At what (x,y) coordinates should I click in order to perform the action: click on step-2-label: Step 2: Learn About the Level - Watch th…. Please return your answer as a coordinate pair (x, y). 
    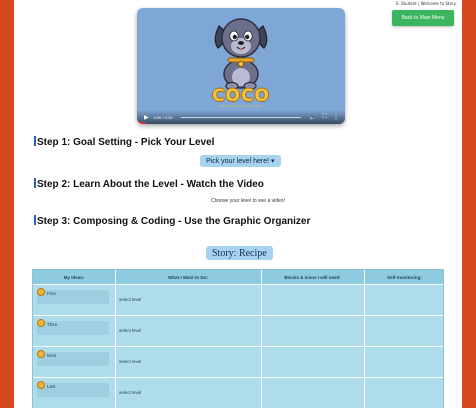
    Looking at the image, I should click on (150, 184).